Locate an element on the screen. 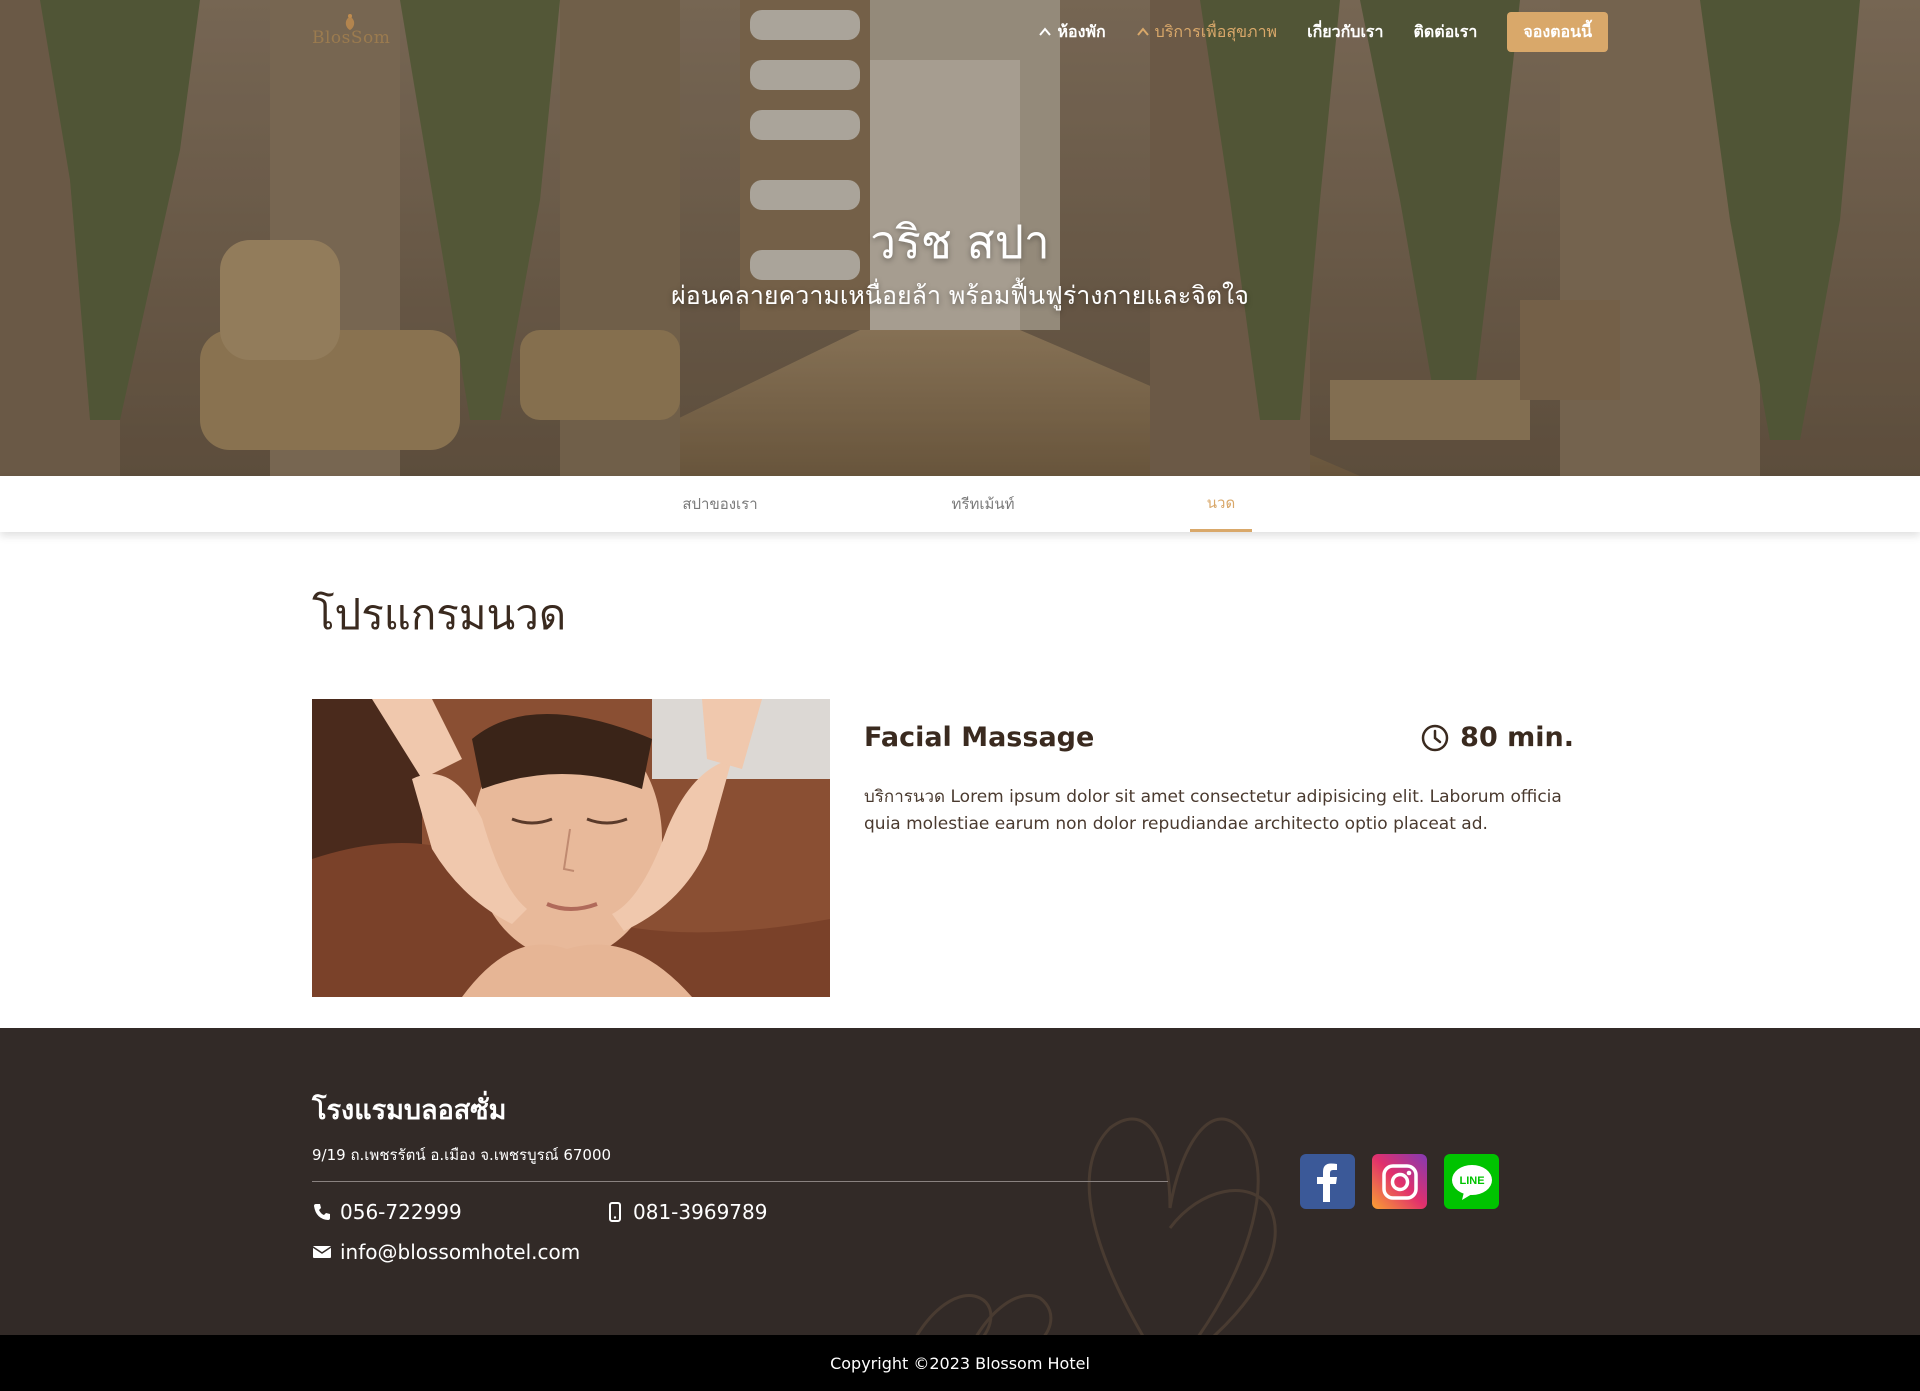 The width and height of the screenshot is (1920, 1391). social-links: LINE is located at coordinates (1399, 1181).